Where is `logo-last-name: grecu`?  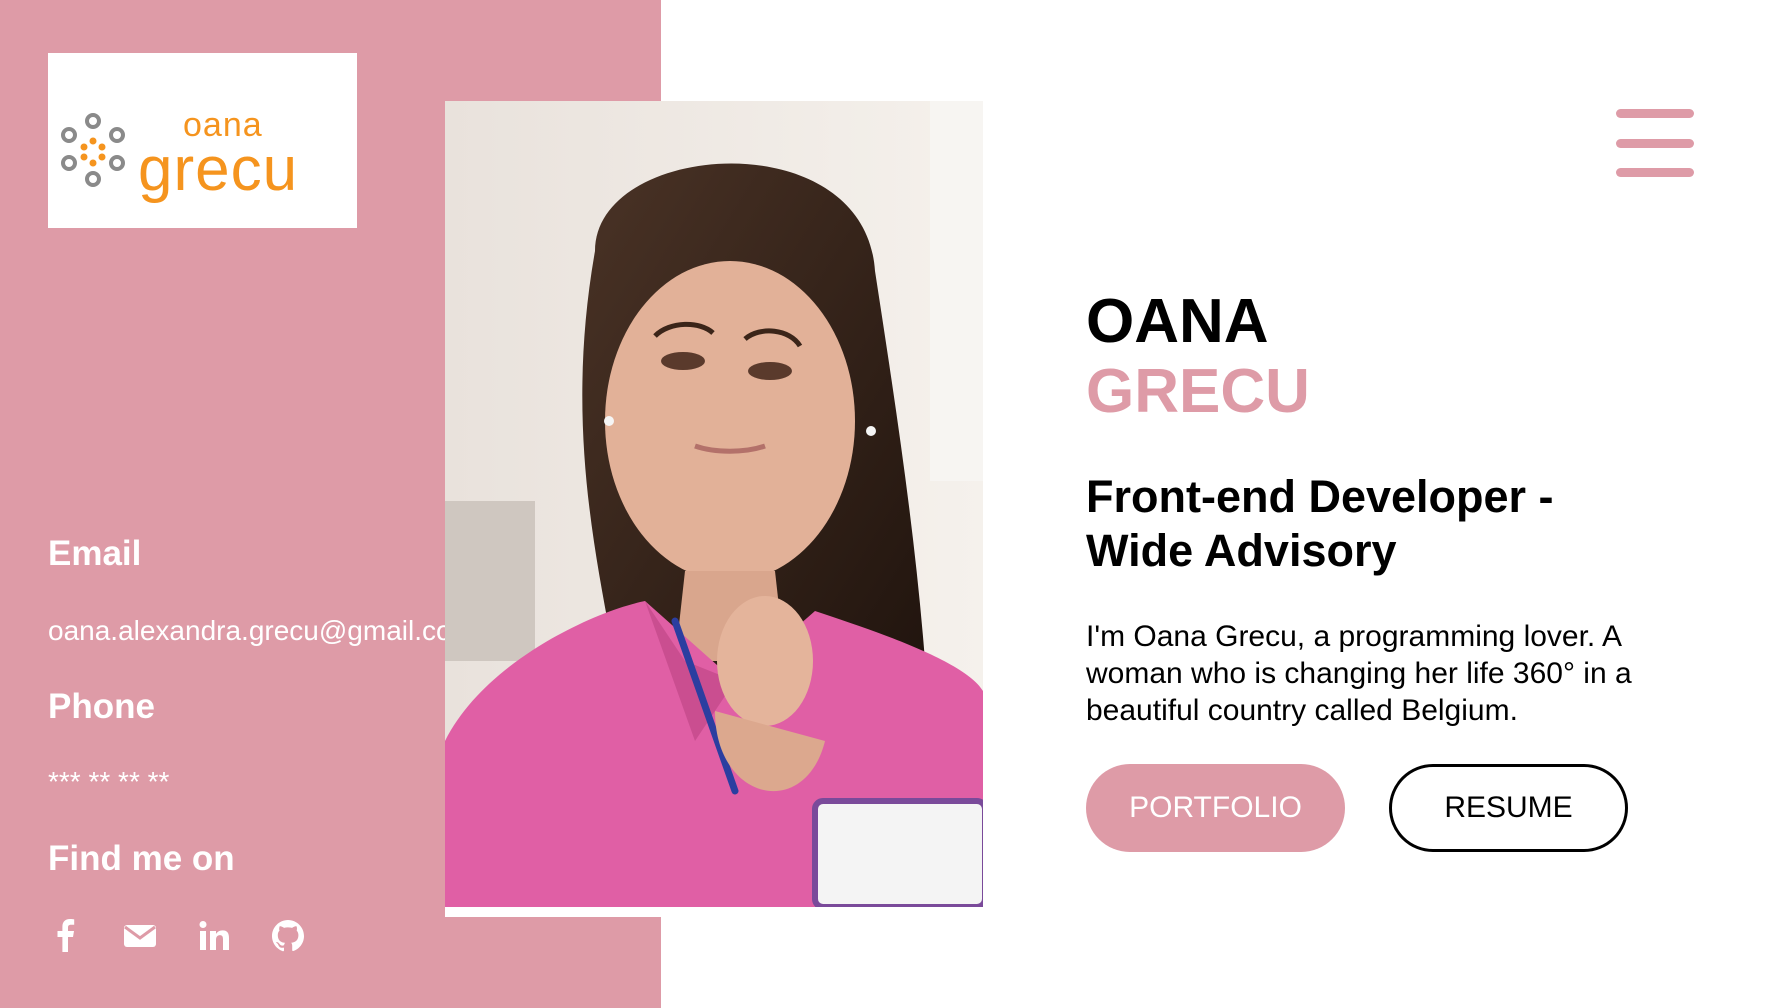 logo-last-name: grecu is located at coordinates (218, 169).